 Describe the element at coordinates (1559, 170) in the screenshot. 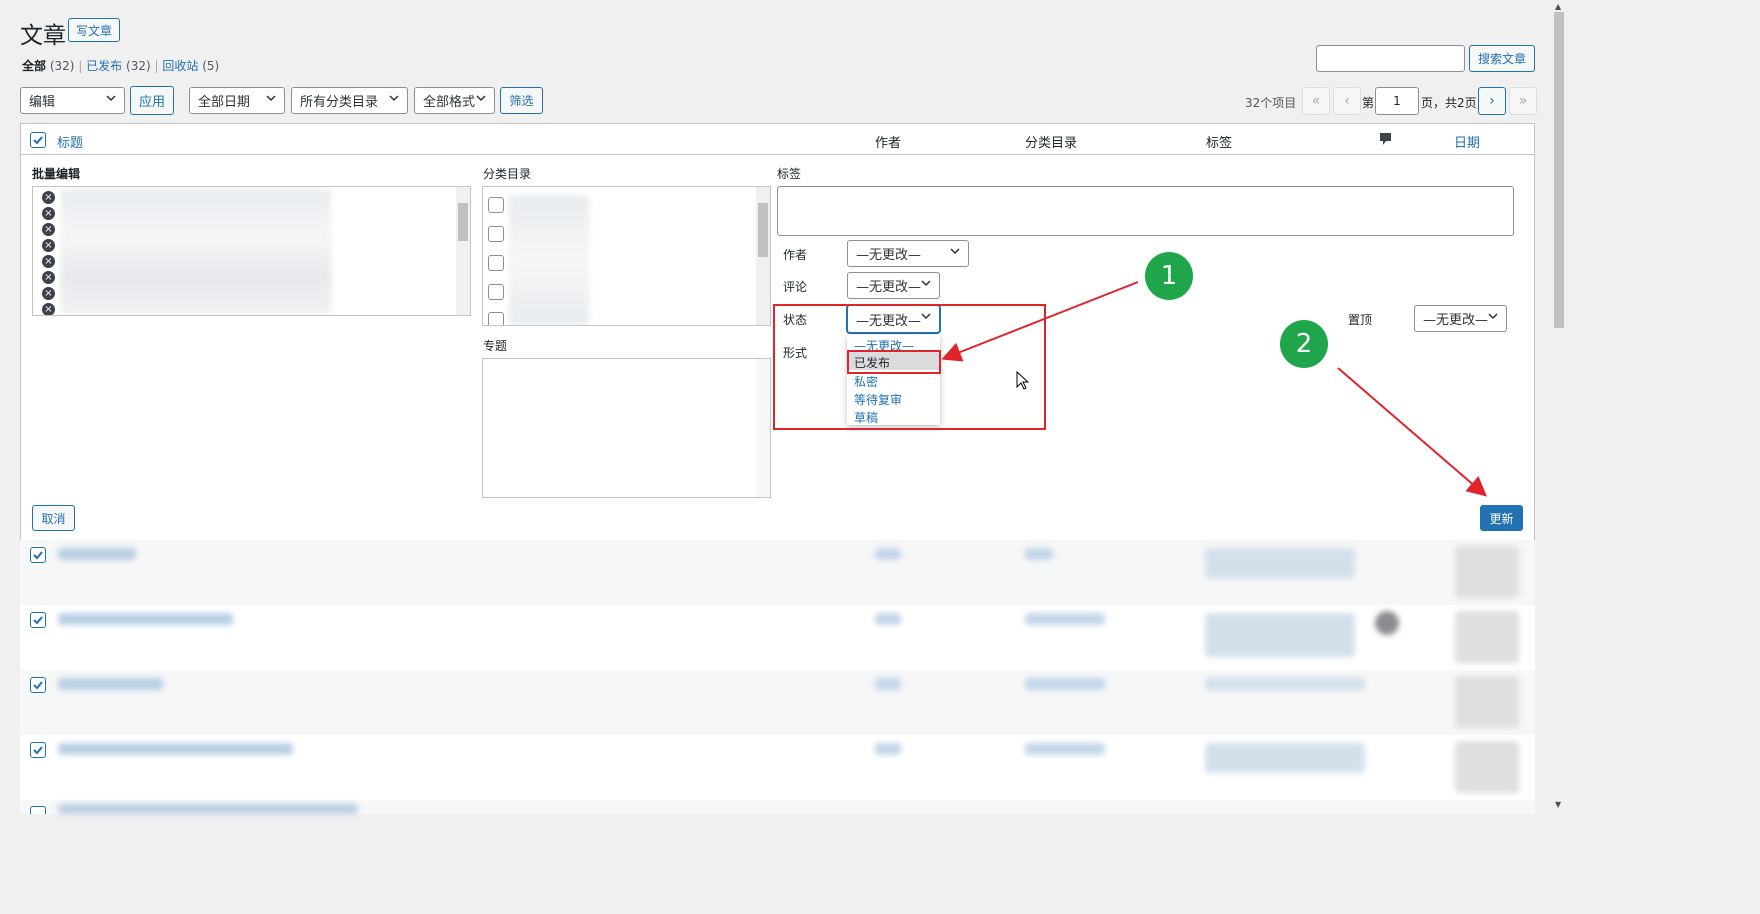

I see `scrollbar-thumb` at that location.